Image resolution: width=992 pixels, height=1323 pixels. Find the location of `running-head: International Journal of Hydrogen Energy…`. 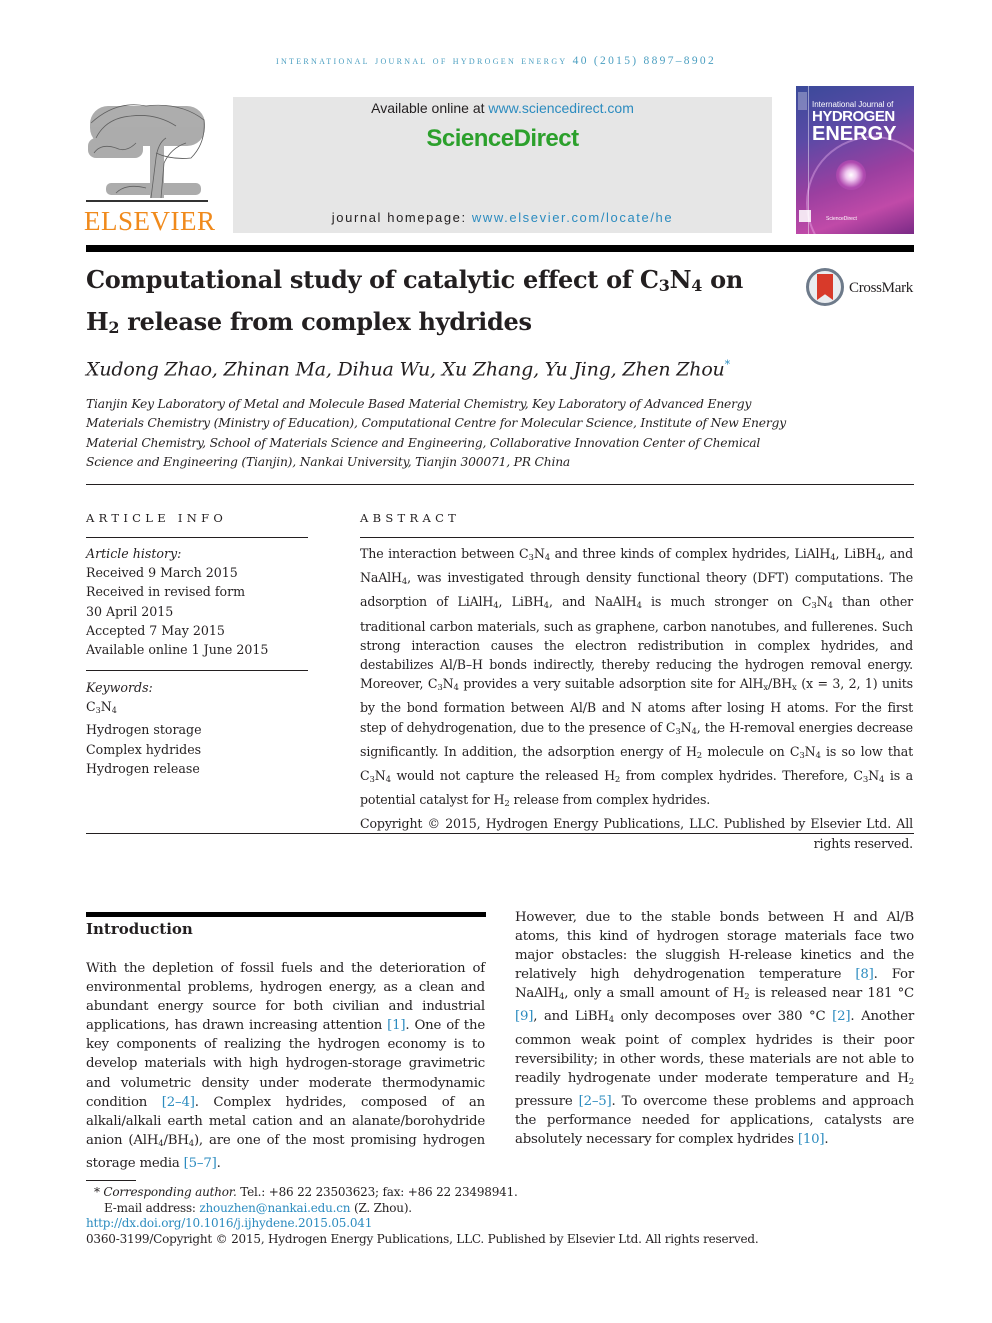

running-head: International Journal of Hydrogen Energy… is located at coordinates (496, 61).